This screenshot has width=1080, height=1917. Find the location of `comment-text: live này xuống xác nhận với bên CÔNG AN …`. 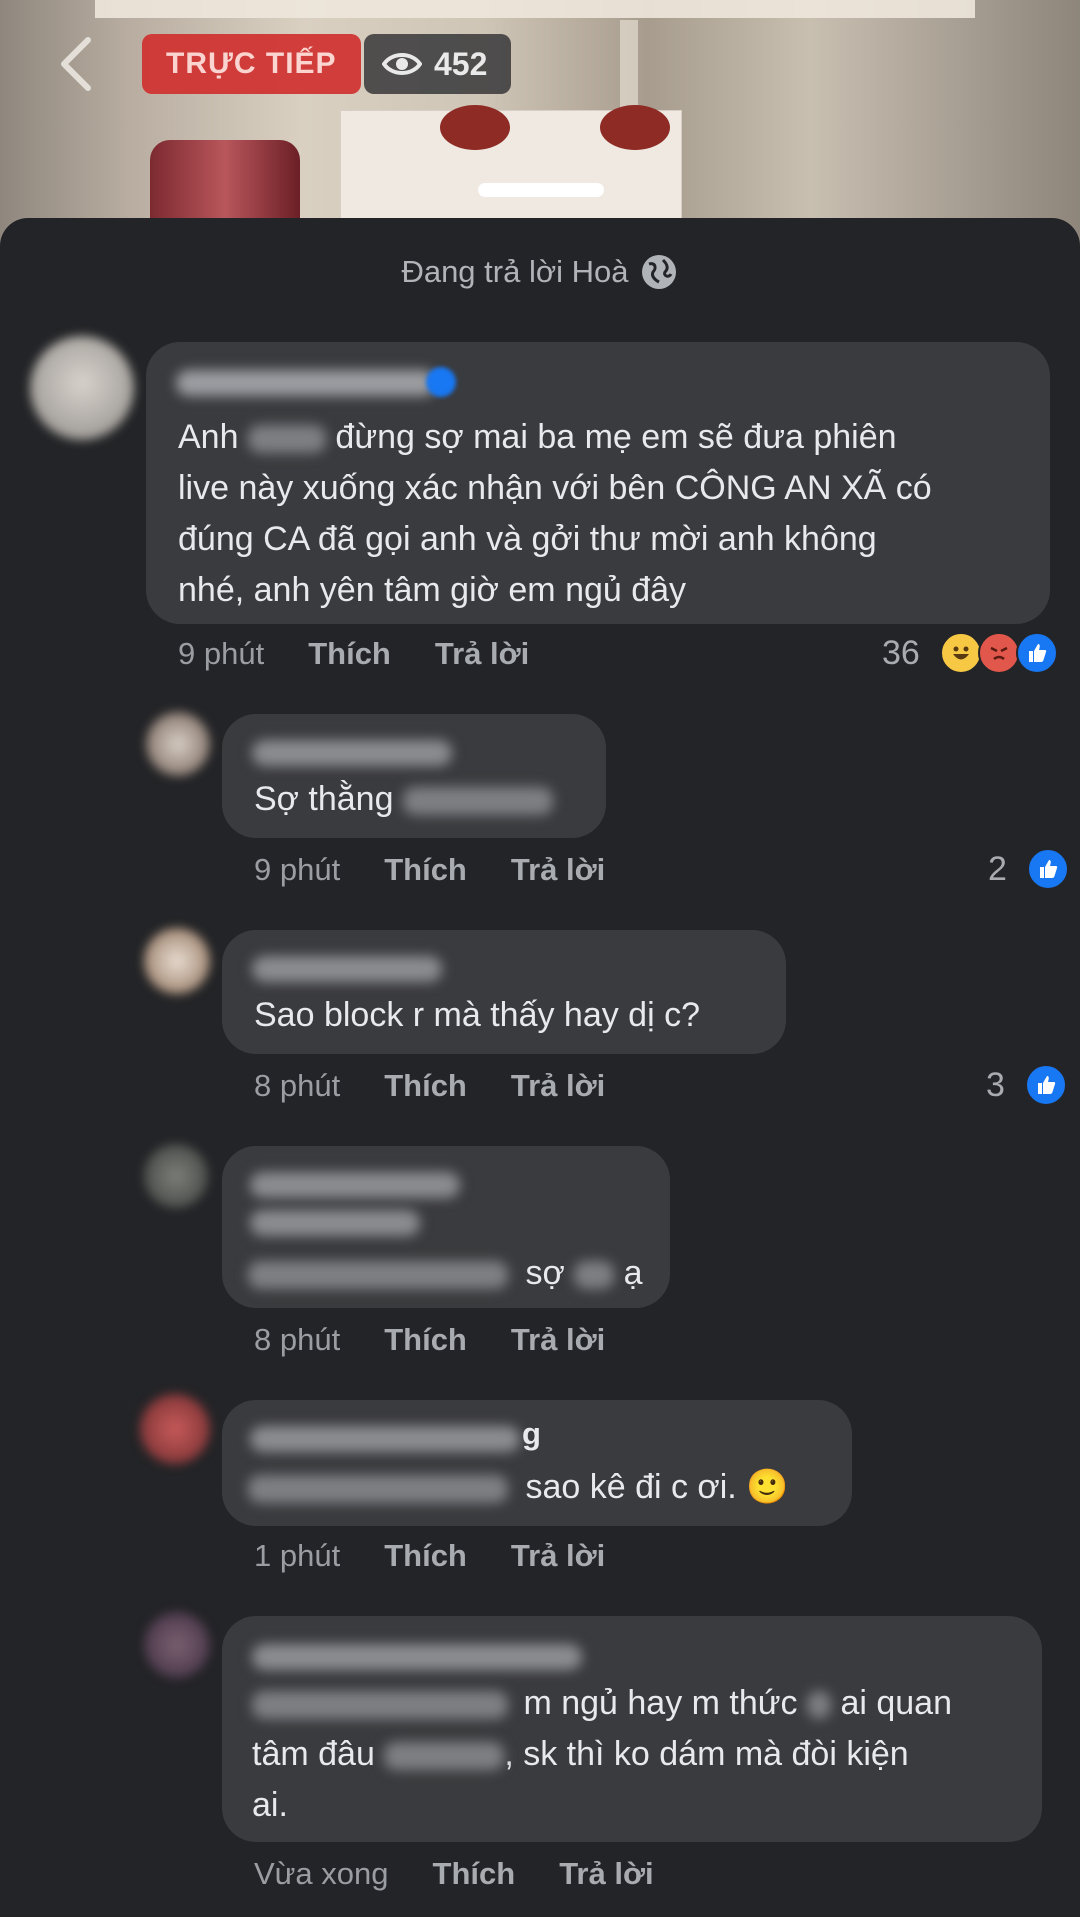

comment-text: live này xuống xác nhận với bên CÔNG AN … is located at coordinates (555, 488).